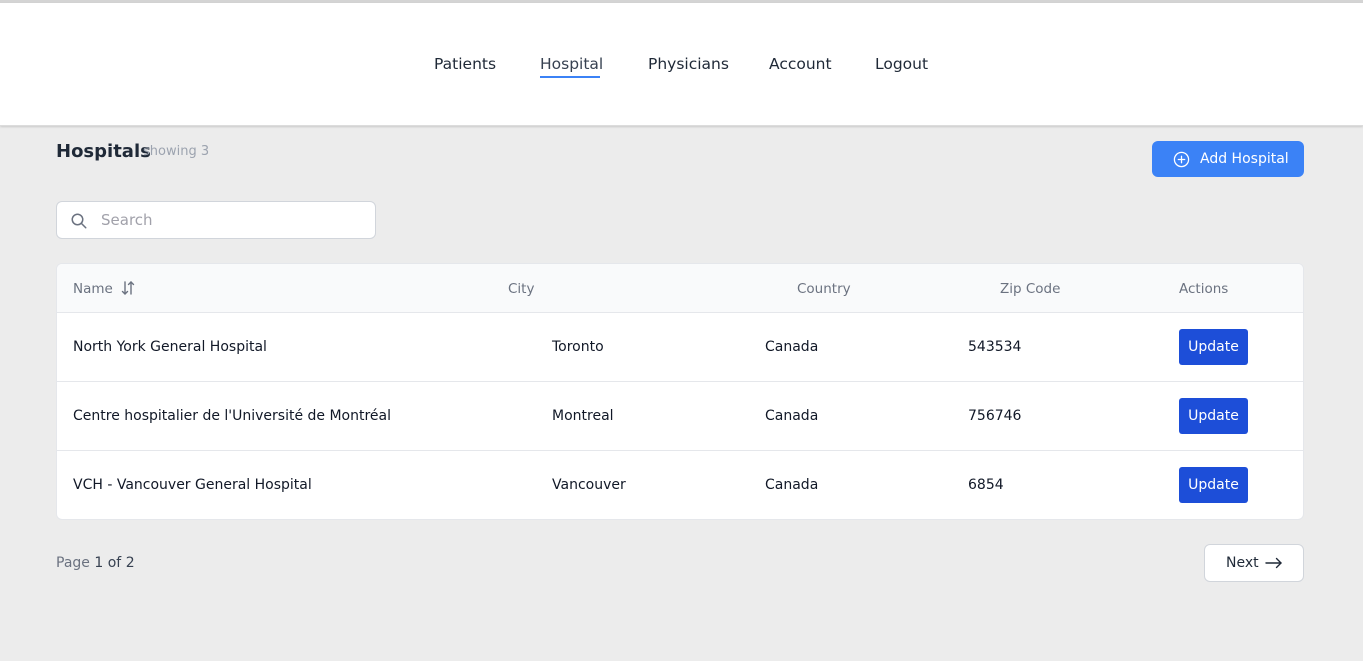  I want to click on next-page-button: Next, so click(1254, 563).